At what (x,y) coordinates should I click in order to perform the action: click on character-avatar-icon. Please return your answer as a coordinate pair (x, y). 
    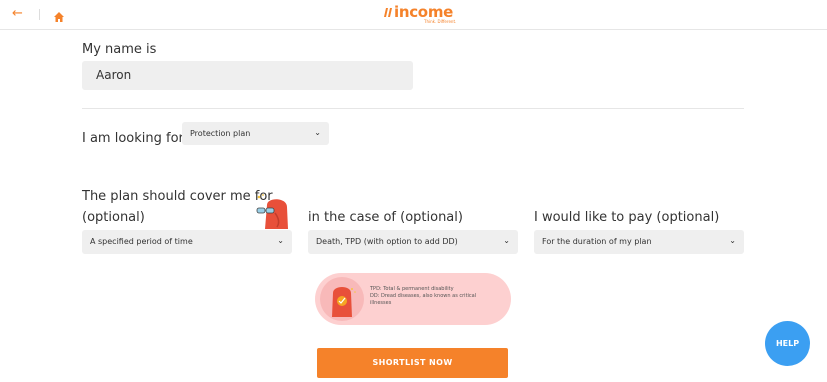
    Looking at the image, I should click on (342, 299).